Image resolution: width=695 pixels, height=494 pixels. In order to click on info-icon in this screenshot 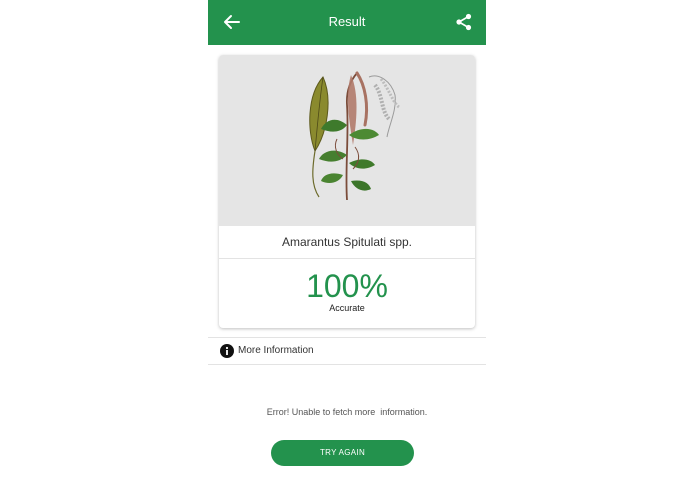, I will do `click(227, 351)`.